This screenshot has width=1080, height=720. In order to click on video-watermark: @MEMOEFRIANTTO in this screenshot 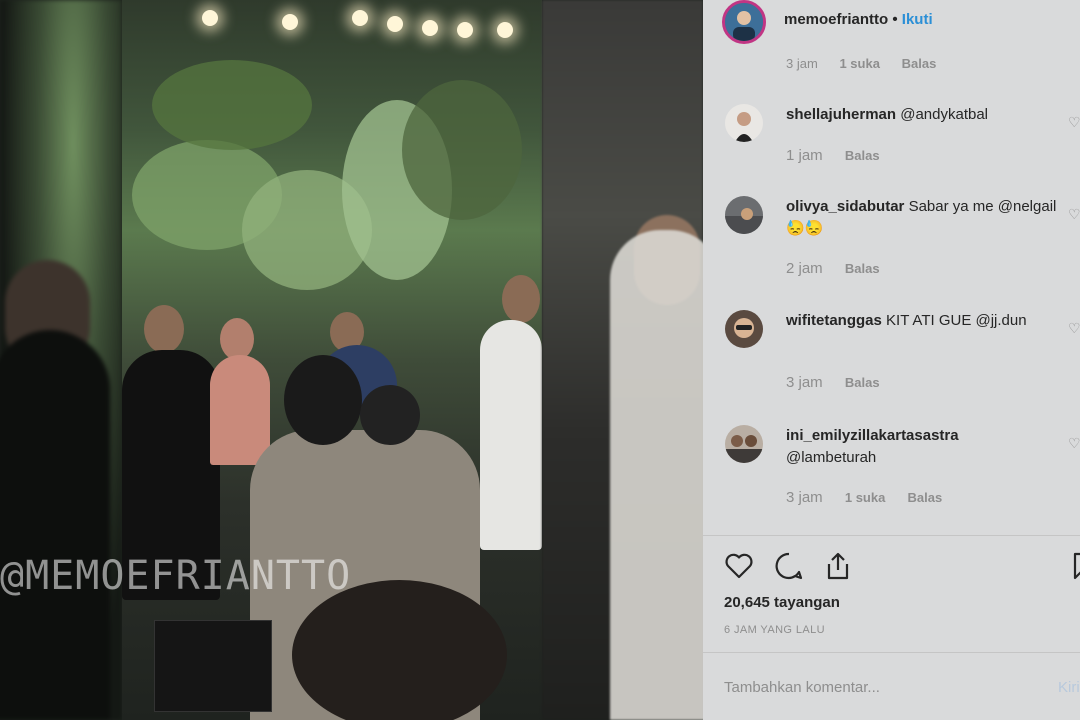, I will do `click(176, 576)`.